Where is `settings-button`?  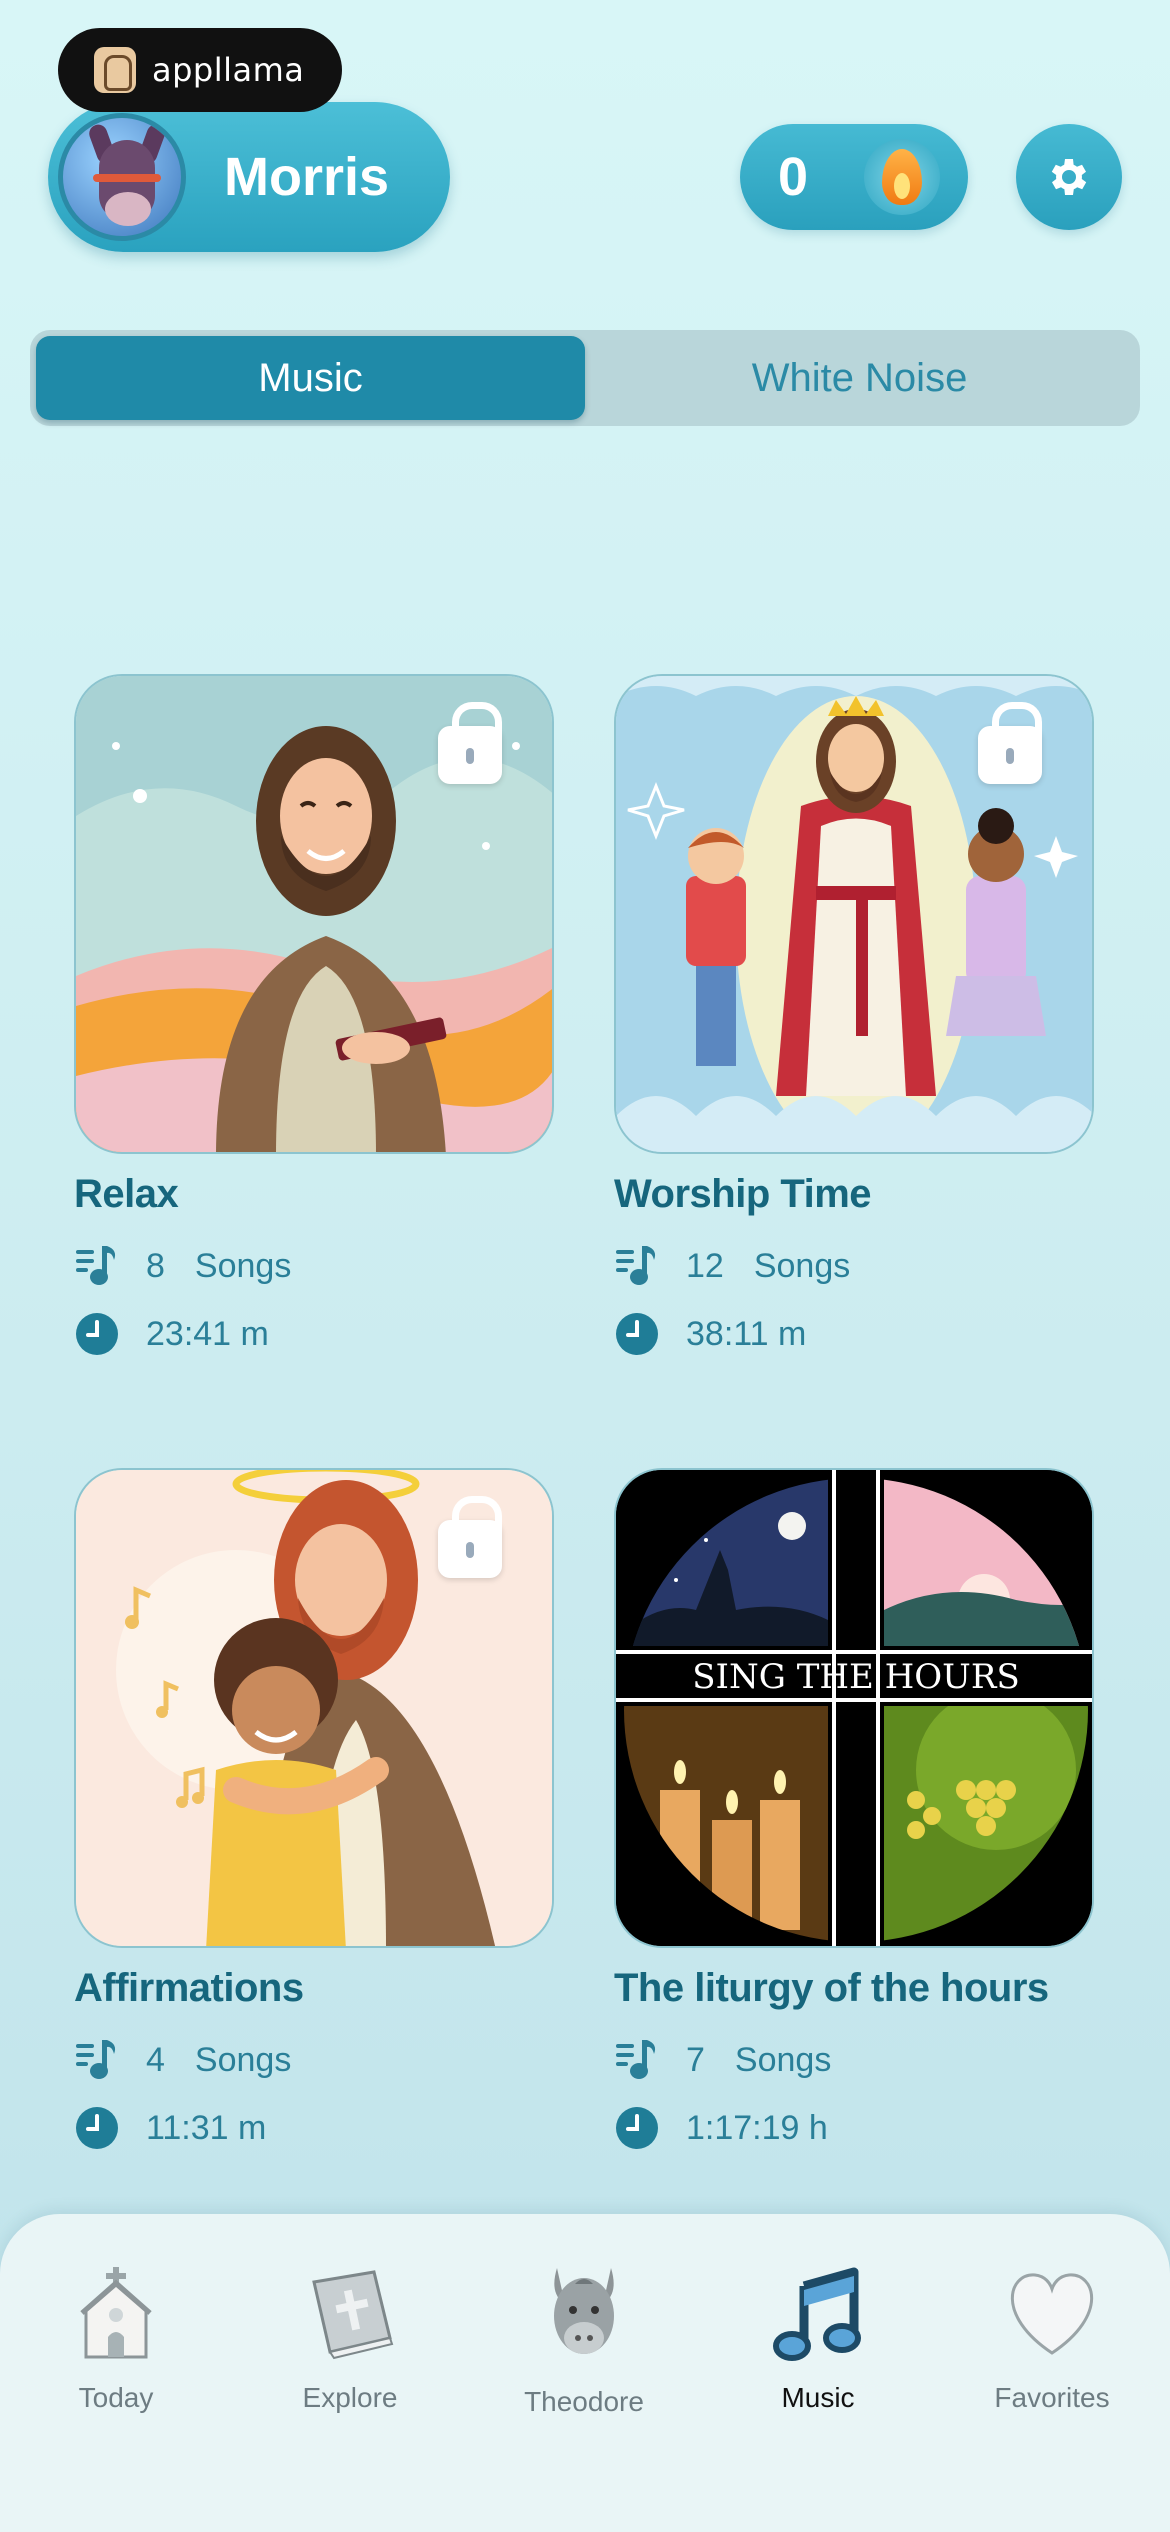 settings-button is located at coordinates (1069, 177).